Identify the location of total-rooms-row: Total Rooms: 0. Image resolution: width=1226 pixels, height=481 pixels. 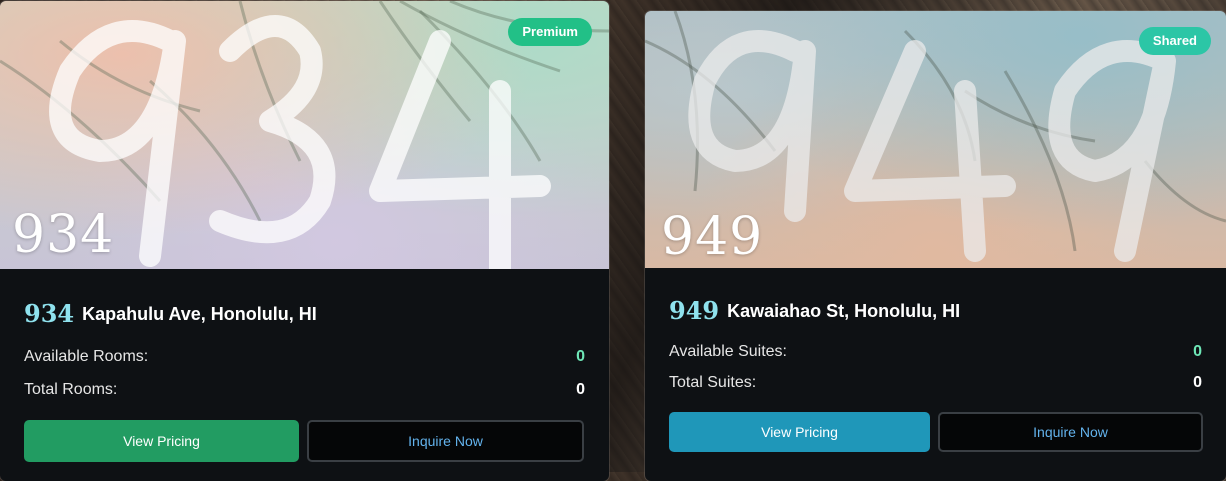
(304, 390).